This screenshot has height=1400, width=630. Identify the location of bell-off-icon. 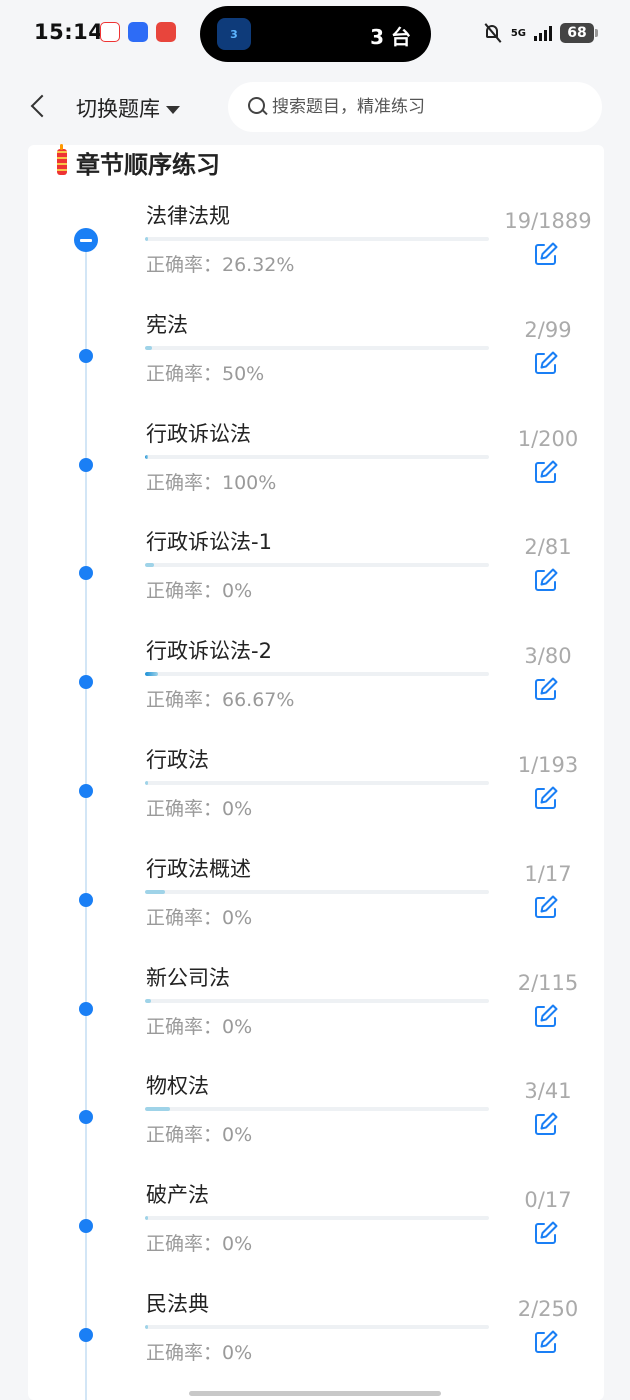
(493, 33).